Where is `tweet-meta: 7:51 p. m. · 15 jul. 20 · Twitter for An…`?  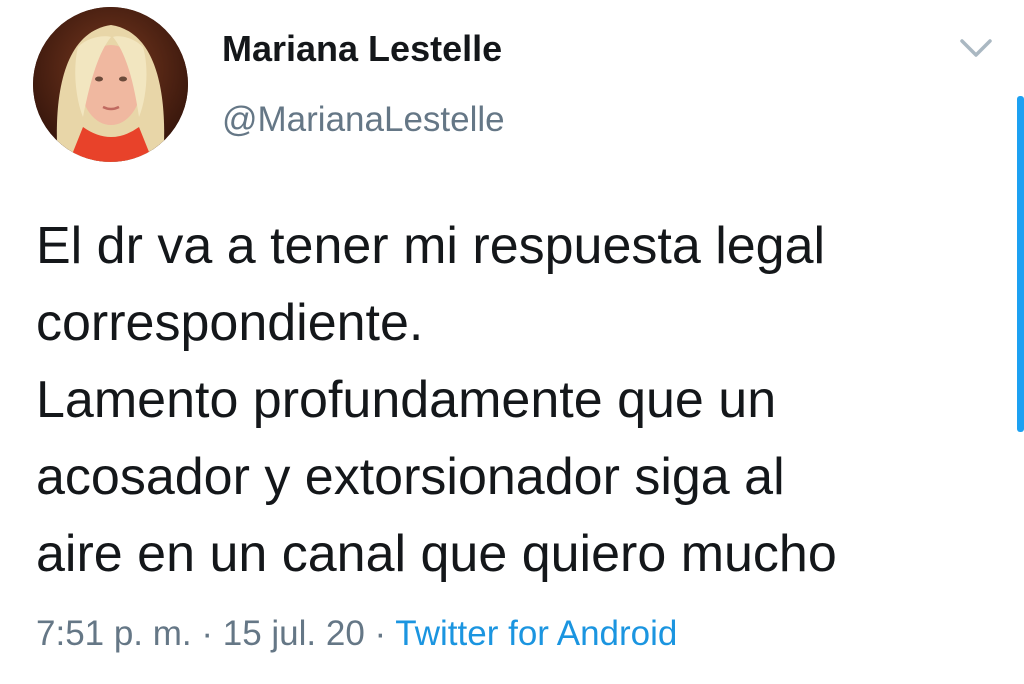
tweet-meta: 7:51 p. m. · 15 jul. 20 · Twitter for An… is located at coordinates (356, 634).